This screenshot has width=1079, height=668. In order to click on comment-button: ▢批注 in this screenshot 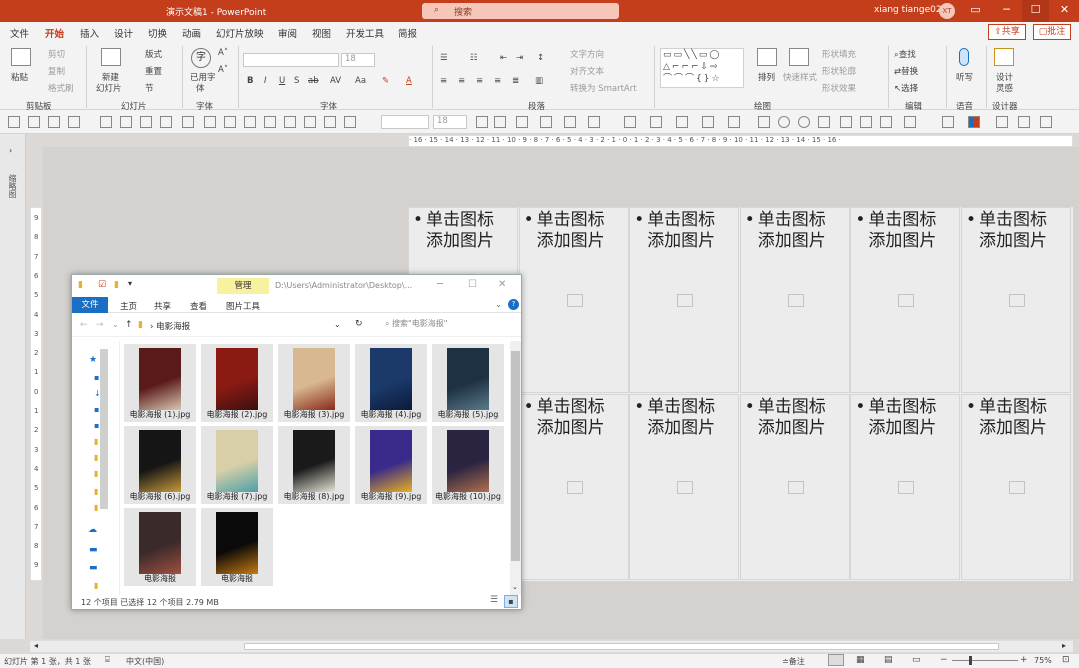, I will do `click(1052, 32)`.